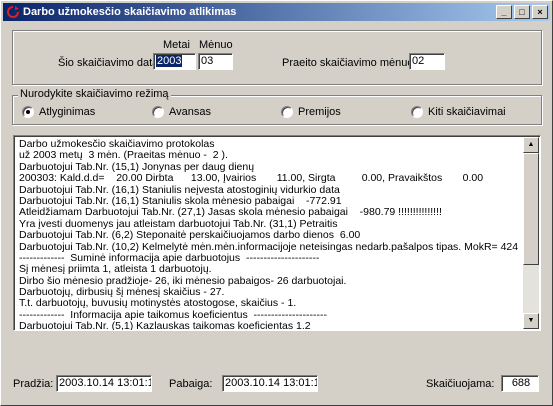  I want to click on year-header: Metai, so click(176, 45).